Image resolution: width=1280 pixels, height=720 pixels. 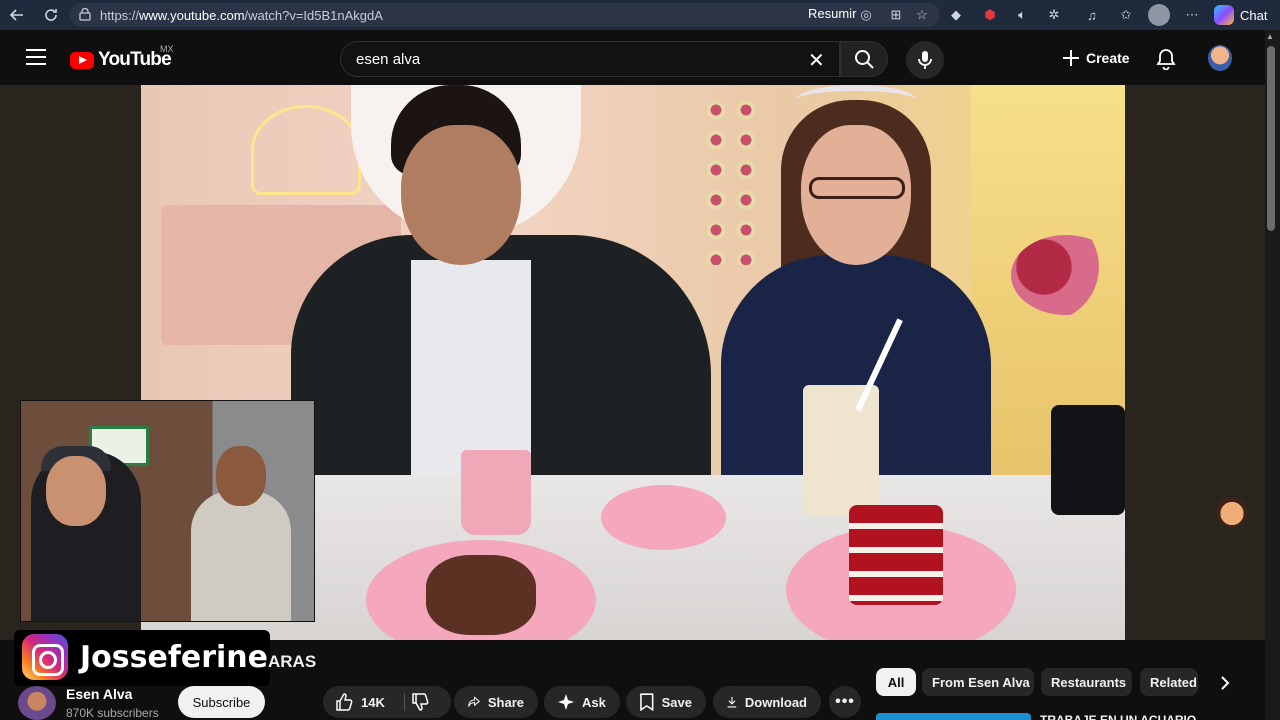 I want to click on download-label: Download, so click(x=775, y=702).